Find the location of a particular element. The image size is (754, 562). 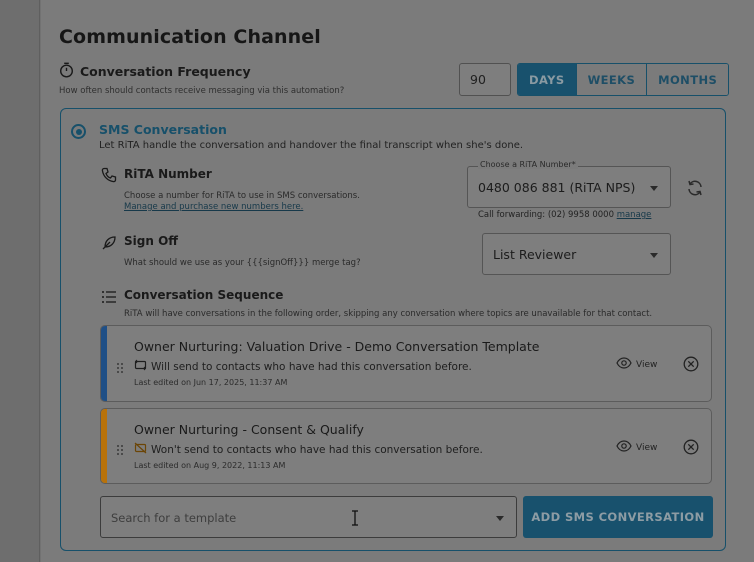

frequency-title: Conversation Frequency is located at coordinates (165, 71).